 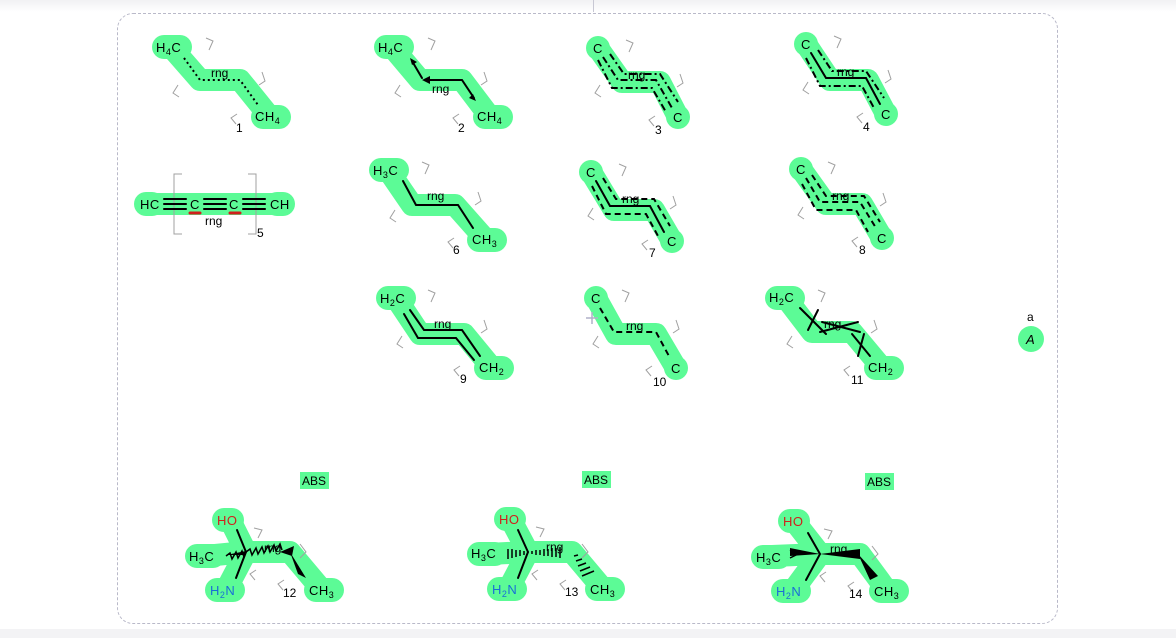 What do you see at coordinates (314, 481) in the screenshot?
I see `abs-label: ABS` at bounding box center [314, 481].